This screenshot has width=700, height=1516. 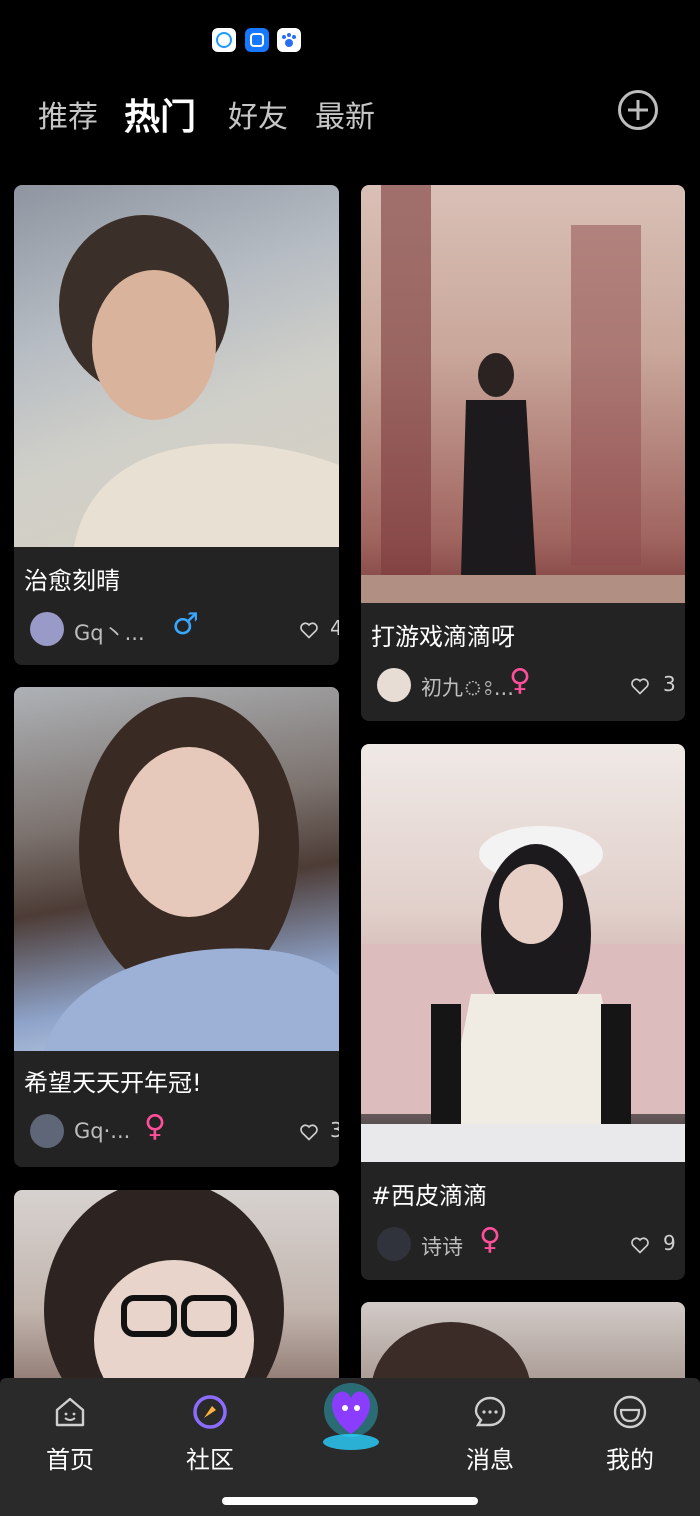 I want to click on male-icon: ♂, so click(x=185, y=624).